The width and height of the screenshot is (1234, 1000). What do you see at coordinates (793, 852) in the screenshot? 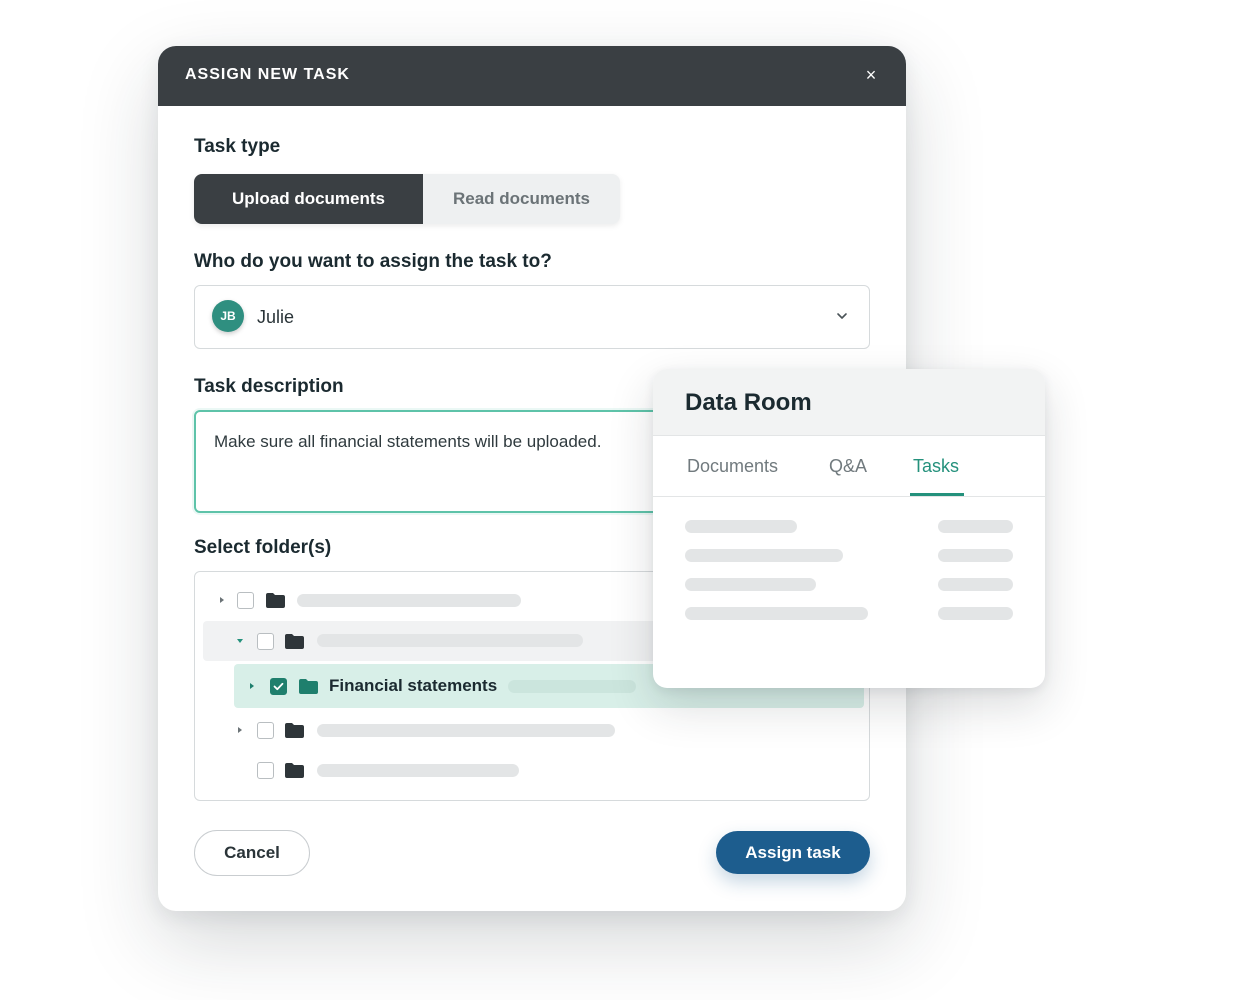
I see `assign-task-button: Assign task` at bounding box center [793, 852].